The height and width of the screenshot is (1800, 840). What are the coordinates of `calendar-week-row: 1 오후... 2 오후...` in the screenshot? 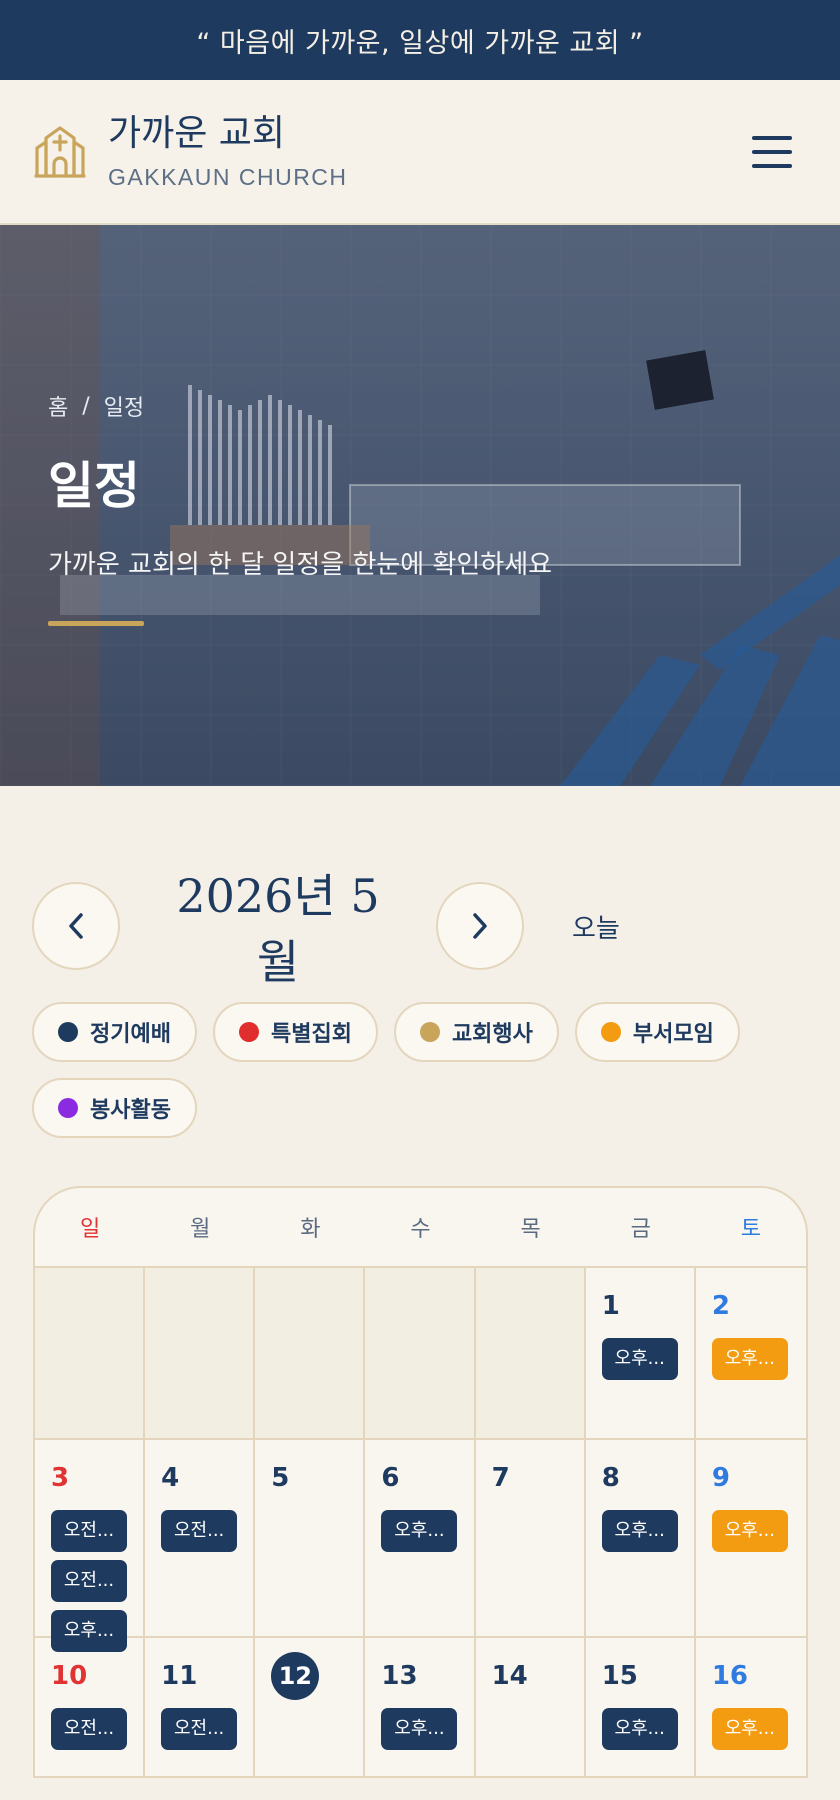 It's located at (420, 1354).